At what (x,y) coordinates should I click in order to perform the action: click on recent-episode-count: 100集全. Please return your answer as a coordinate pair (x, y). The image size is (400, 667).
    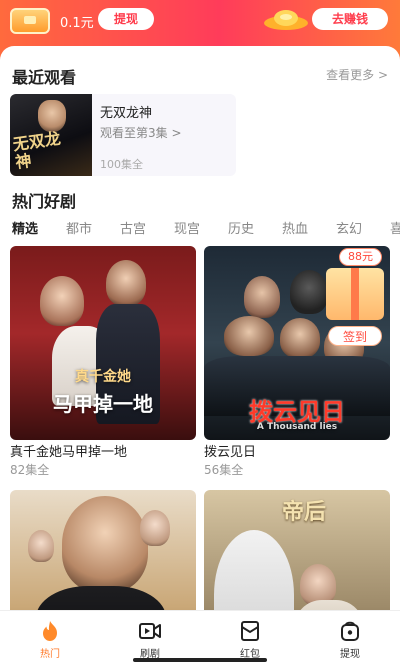
    Looking at the image, I should click on (121, 164).